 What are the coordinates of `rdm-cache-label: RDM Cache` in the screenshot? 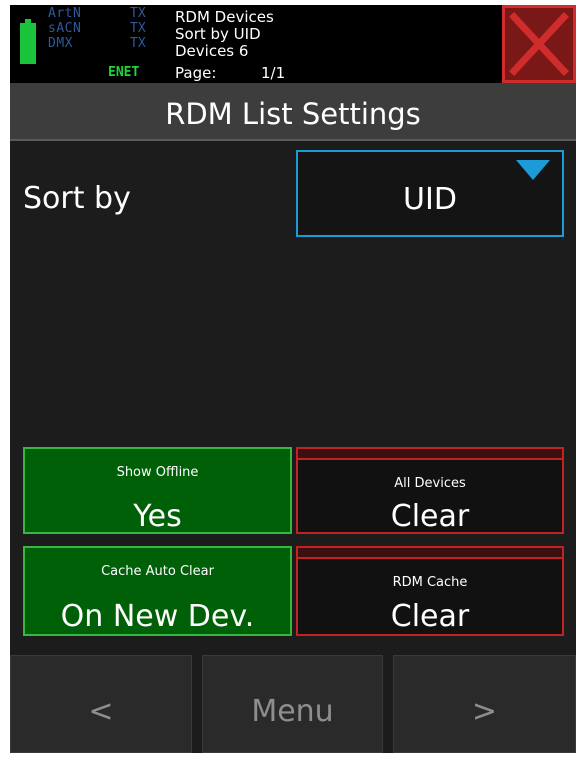 It's located at (430, 582).